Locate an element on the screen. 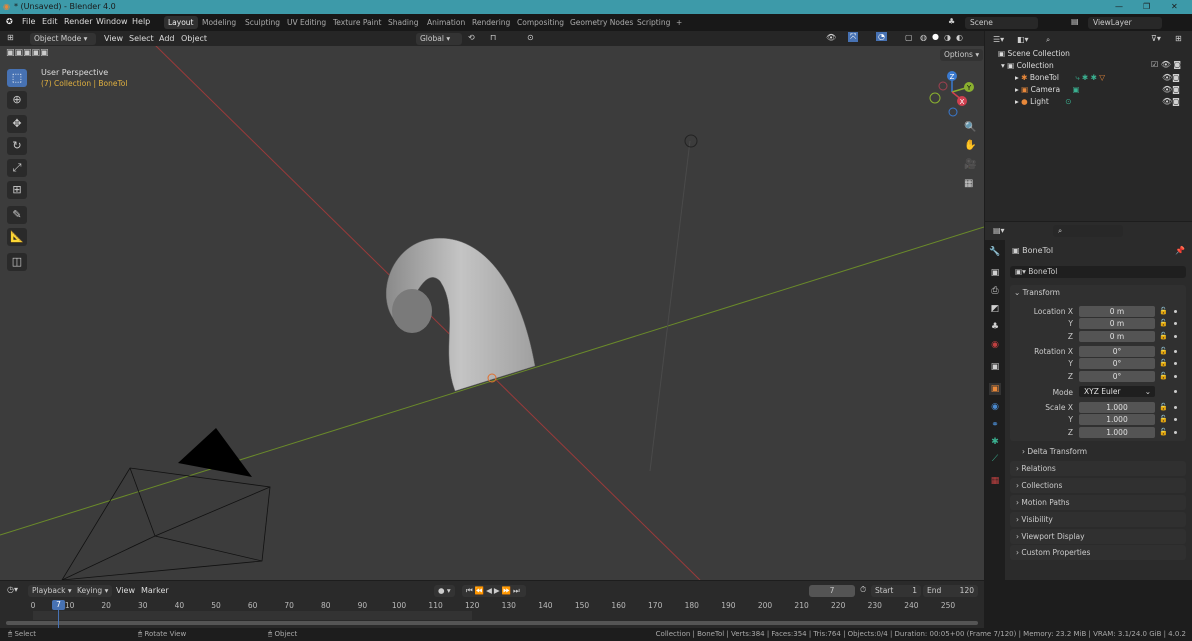 The image size is (1192, 641). pan-hand-icon: ✋ is located at coordinates (970, 145).